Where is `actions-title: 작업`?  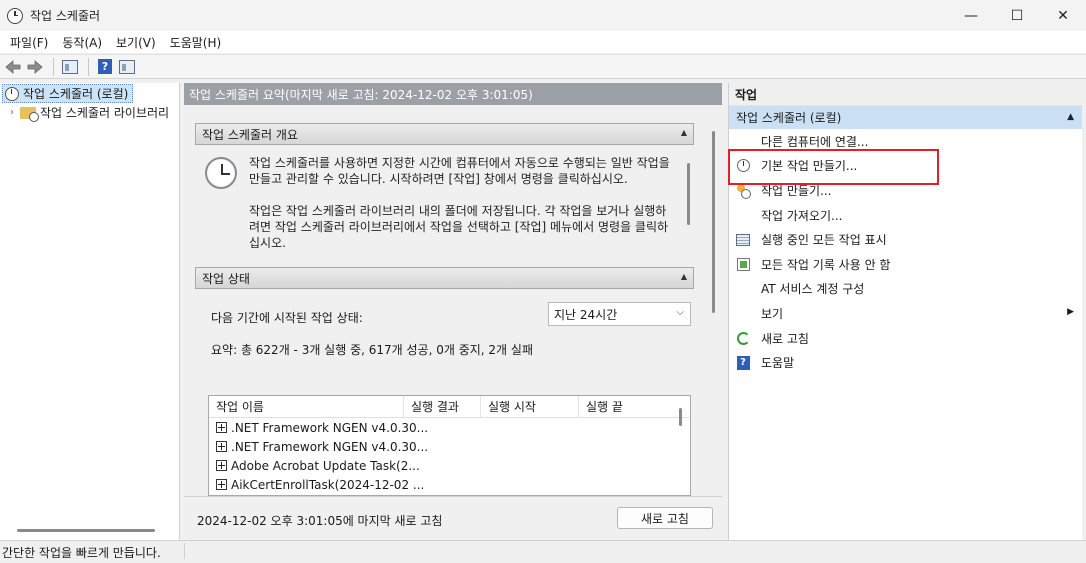
actions-title: 작업 is located at coordinates (905, 94).